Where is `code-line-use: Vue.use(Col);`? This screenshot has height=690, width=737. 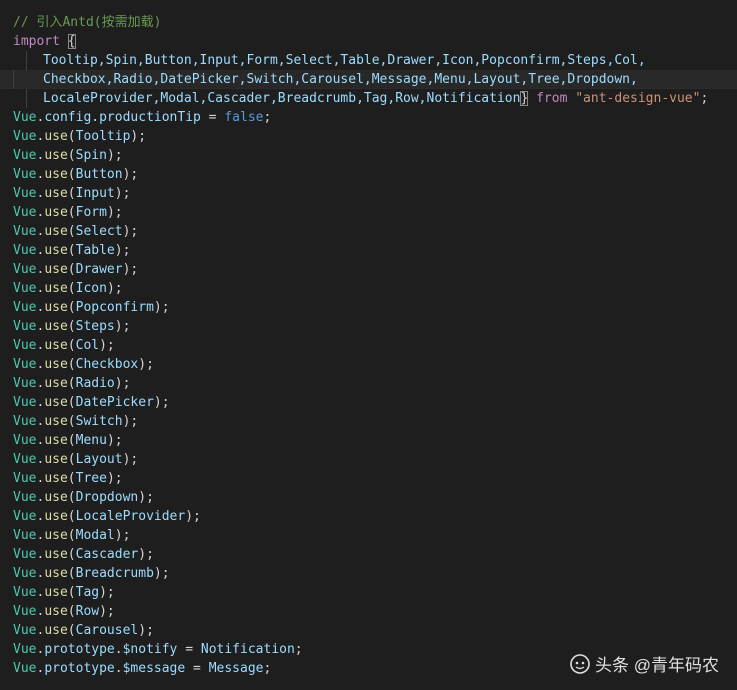 code-line-use: Vue.use(Col); is located at coordinates (375, 345).